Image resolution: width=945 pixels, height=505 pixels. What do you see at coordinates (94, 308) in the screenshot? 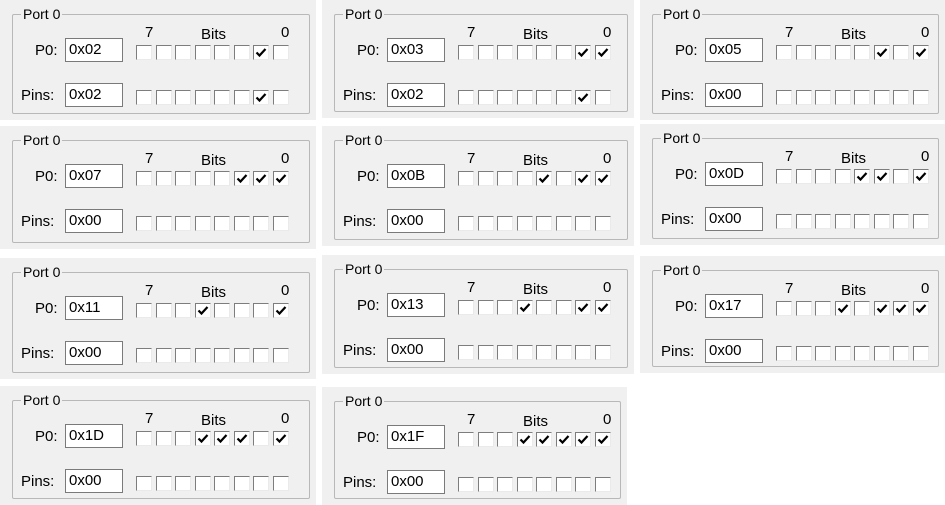
I see `p0-value-field: 0x11` at bounding box center [94, 308].